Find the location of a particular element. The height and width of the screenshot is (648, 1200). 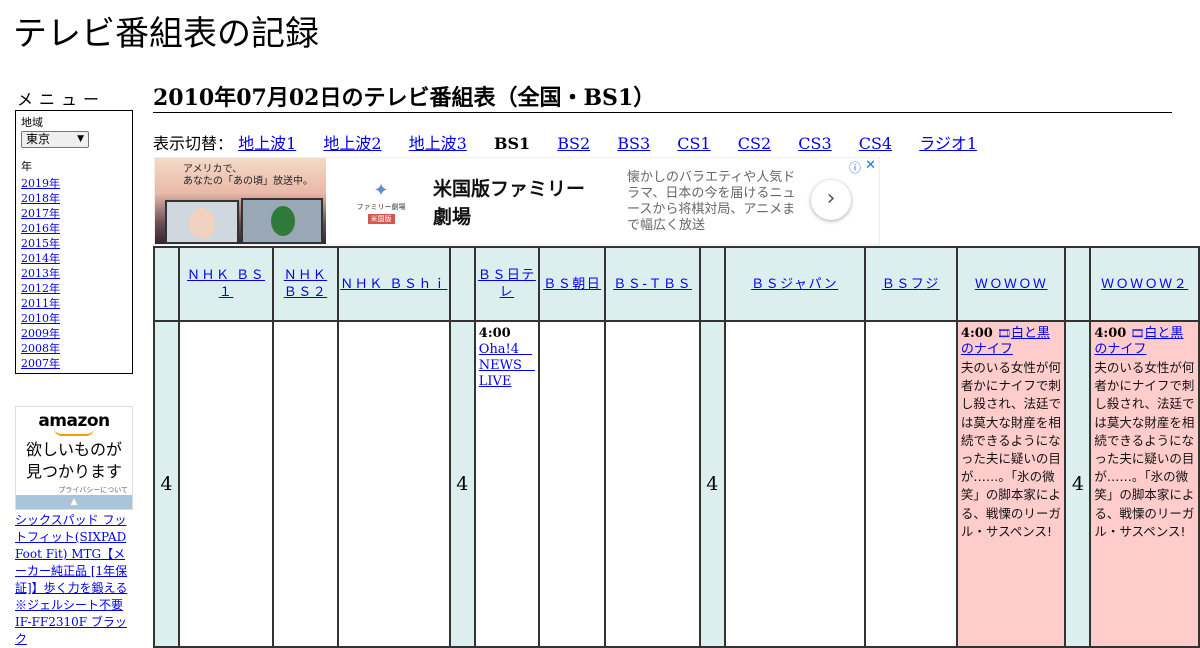

switcher-link-cs3: CS3 is located at coordinates (814, 143).